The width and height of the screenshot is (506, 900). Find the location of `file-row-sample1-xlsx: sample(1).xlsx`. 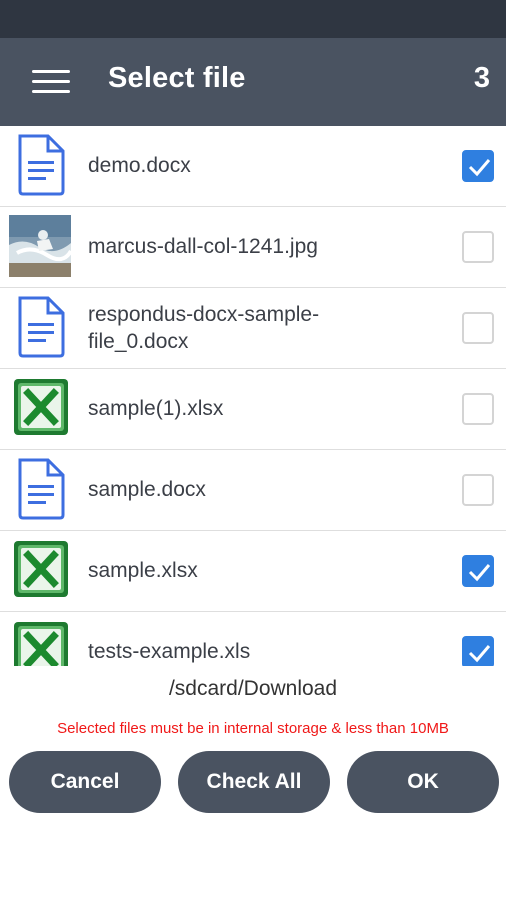

file-row-sample1-xlsx: sample(1).xlsx is located at coordinates (253, 409).